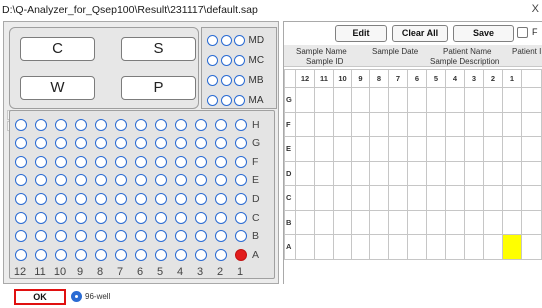 The height and width of the screenshot is (308, 542). Describe the element at coordinates (241, 254) in the screenshot. I see `well-selected` at that location.